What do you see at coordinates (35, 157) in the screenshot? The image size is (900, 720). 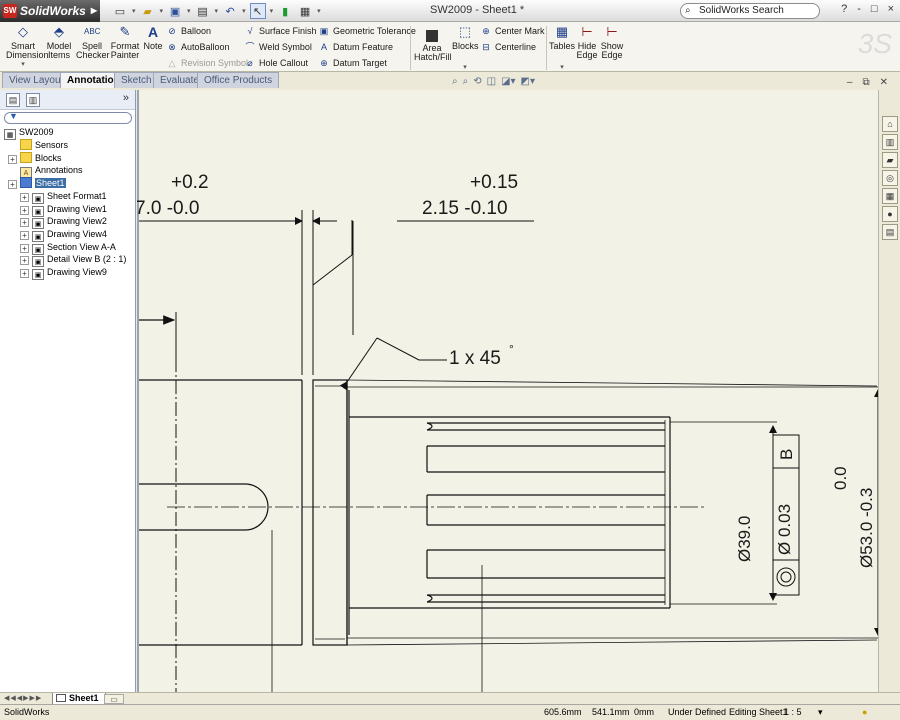 I see `tree-item-blocks: + Blocks` at bounding box center [35, 157].